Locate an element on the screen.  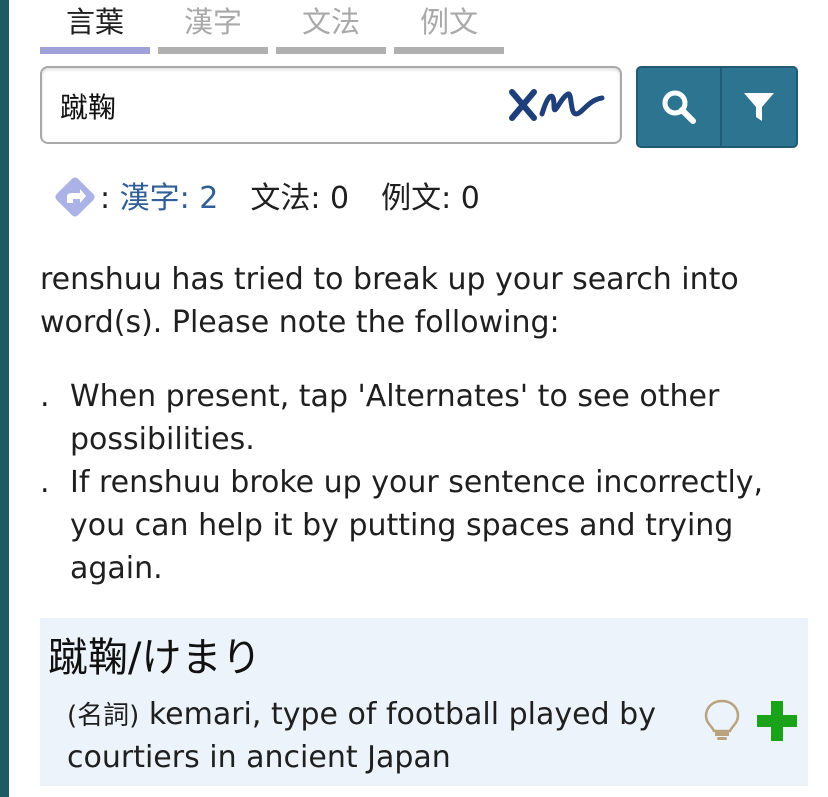
grammar-count: 文法: 0 is located at coordinates (300, 198).